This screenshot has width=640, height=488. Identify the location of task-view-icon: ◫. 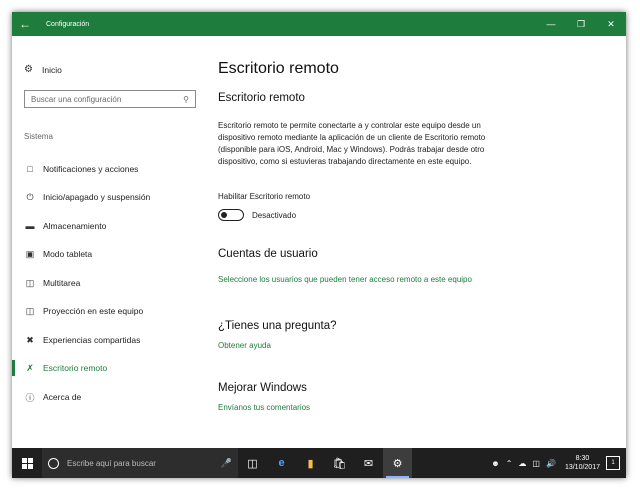
(252, 463).